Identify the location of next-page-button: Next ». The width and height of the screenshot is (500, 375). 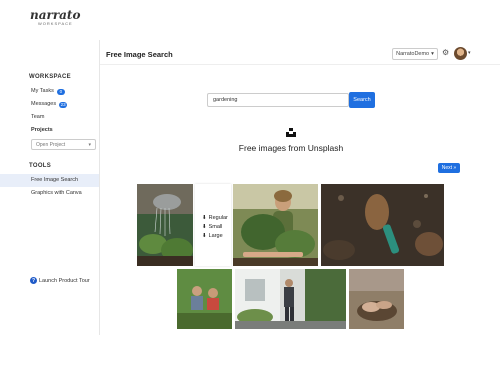
(449, 168).